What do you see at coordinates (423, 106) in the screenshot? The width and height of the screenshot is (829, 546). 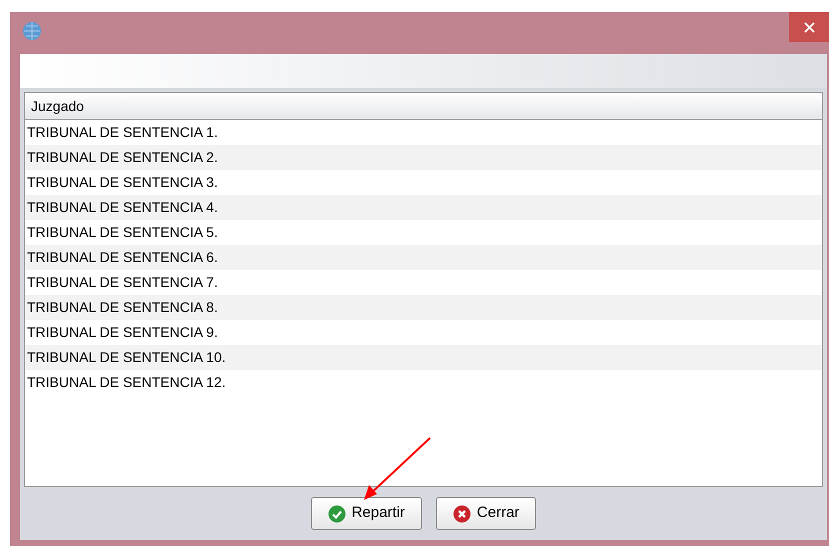 I see `column-header: Juzgado` at bounding box center [423, 106].